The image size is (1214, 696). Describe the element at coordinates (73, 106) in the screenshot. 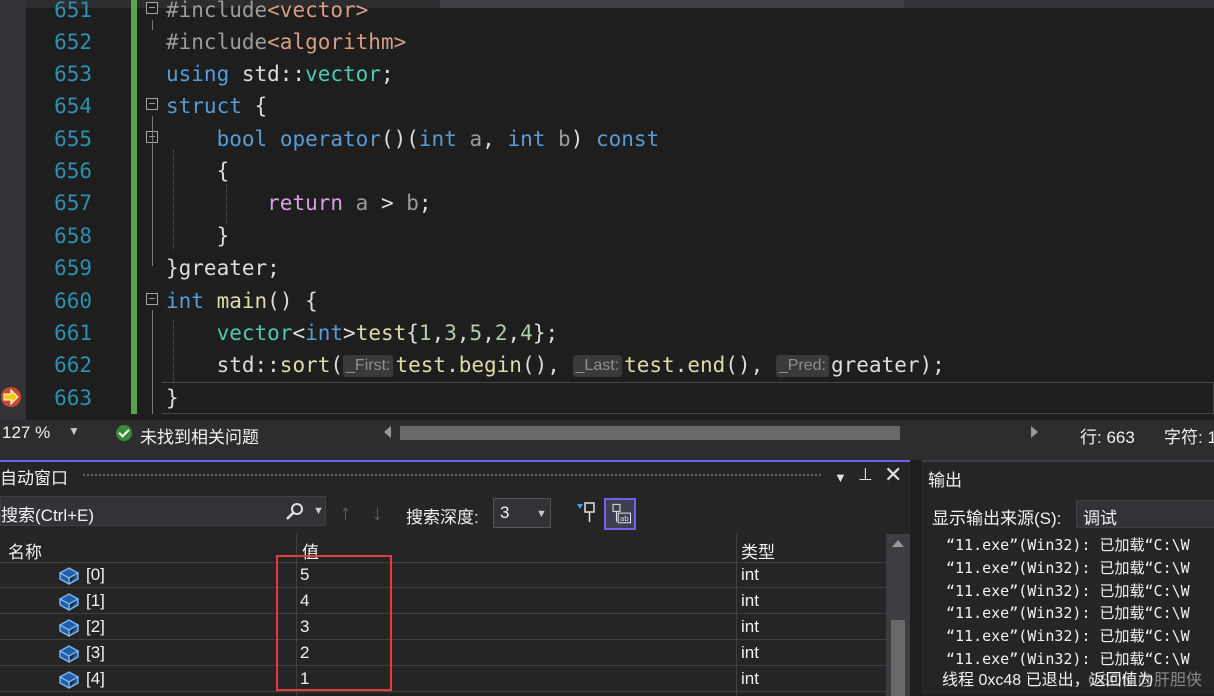

I see `line-number: 654` at that location.